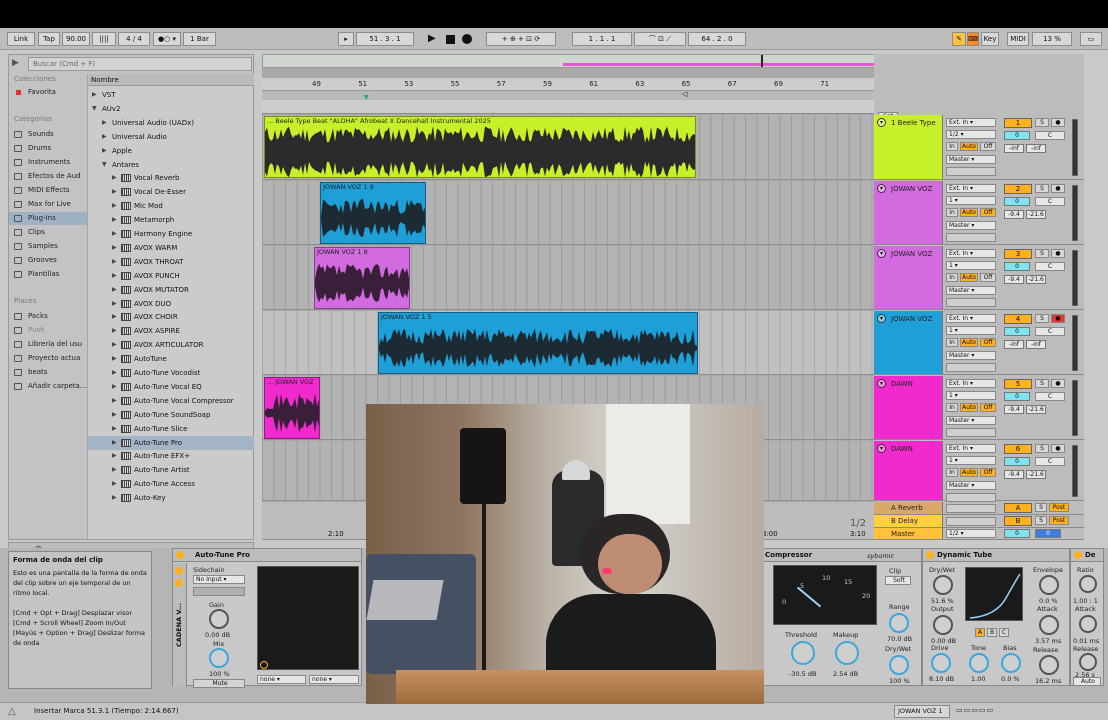 The height and width of the screenshot is (720, 1108). Describe the element at coordinates (171, 359) in the screenshot. I see `tree-item: ▶ AutoTune` at that location.